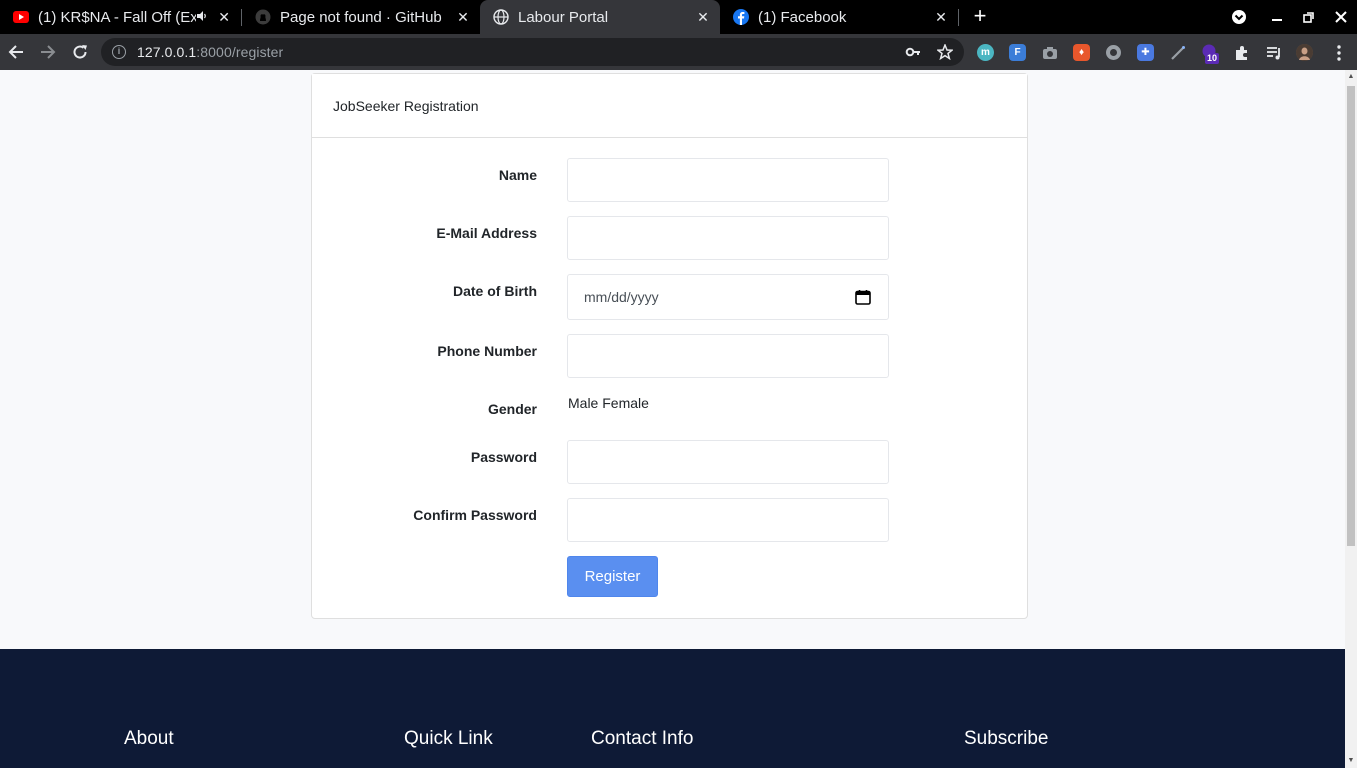 Image resolution: width=1357 pixels, height=768 pixels. What do you see at coordinates (1006, 738) in the screenshot?
I see `footer-heading-subscribe: Subscribe` at bounding box center [1006, 738].